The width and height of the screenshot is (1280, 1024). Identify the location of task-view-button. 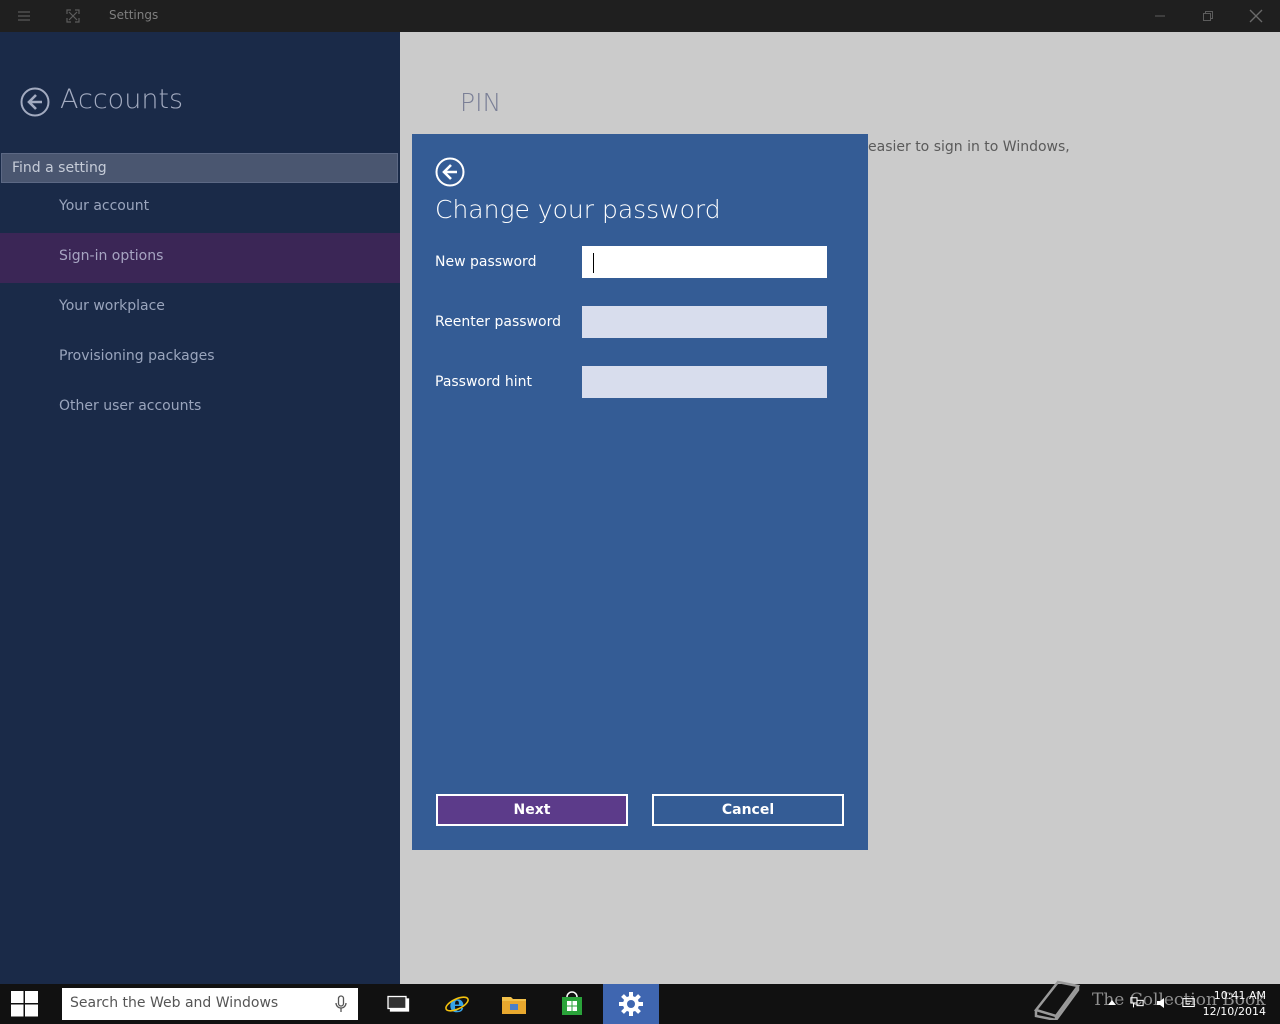
(399, 1004).